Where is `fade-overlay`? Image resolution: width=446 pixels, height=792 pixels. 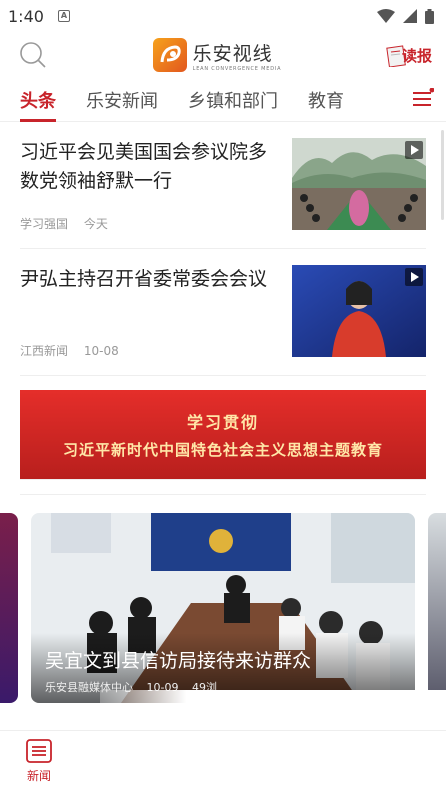 fade-overlay is located at coordinates (273, 710).